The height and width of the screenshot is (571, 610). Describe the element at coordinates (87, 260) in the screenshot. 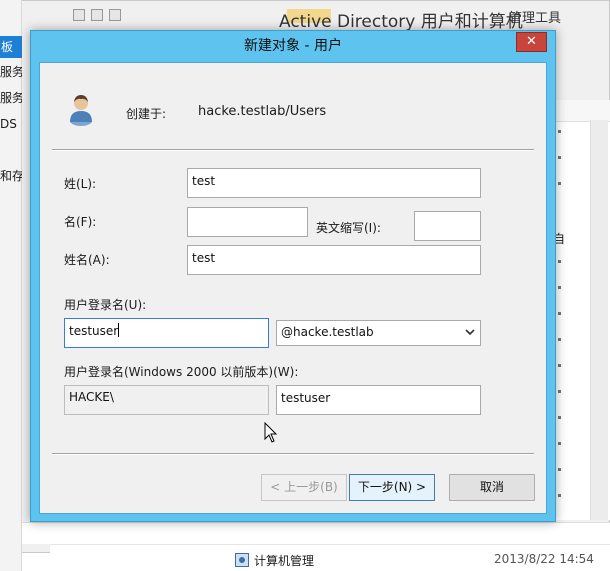

I see `full-name-label: 姓名(A):` at that location.